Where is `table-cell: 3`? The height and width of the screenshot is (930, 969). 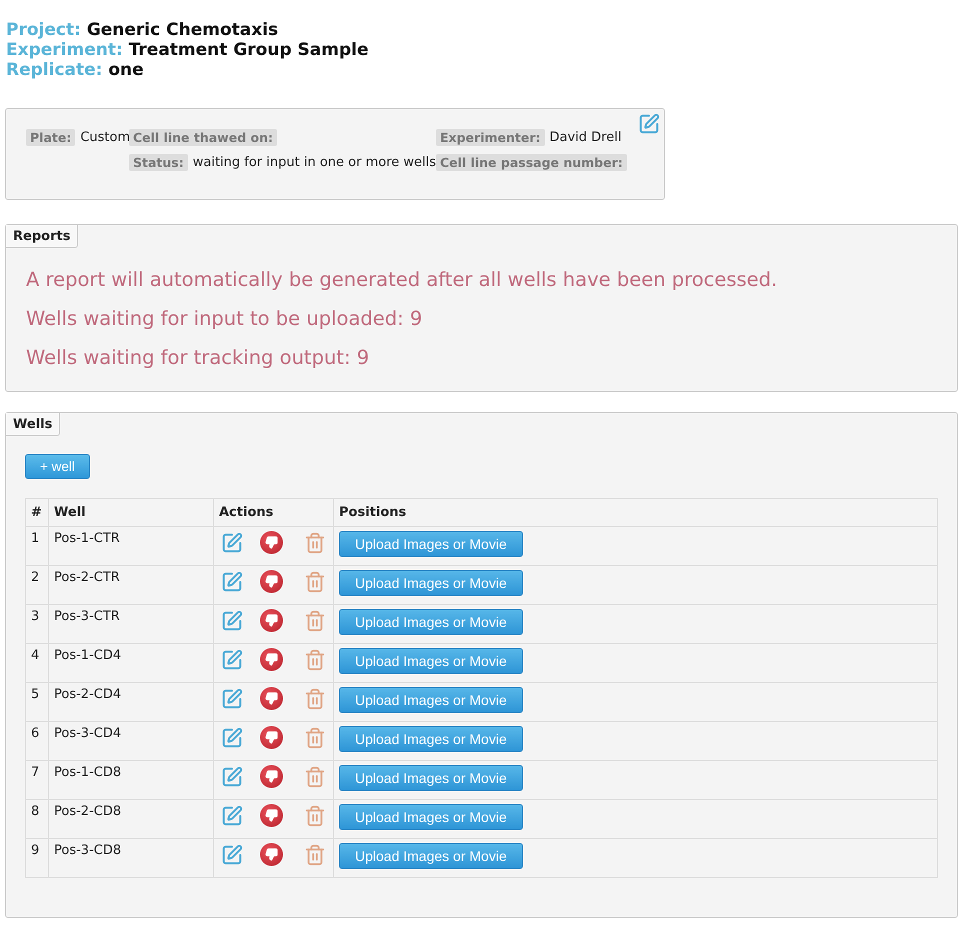
table-cell: 3 is located at coordinates (37, 624).